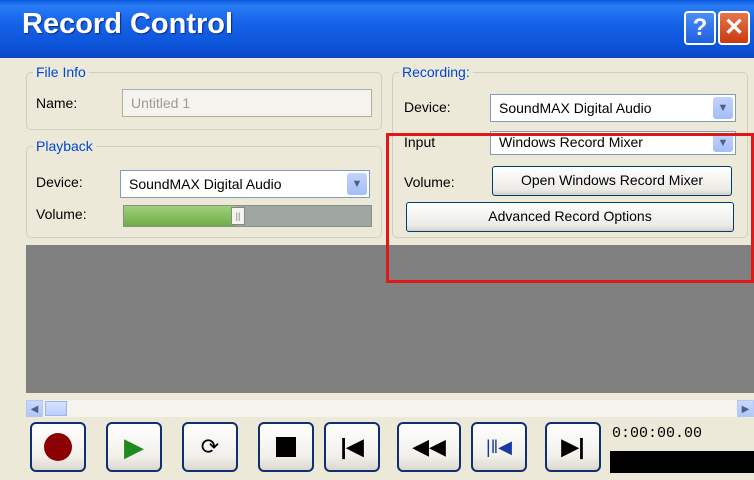 The width and height of the screenshot is (754, 480). What do you see at coordinates (205, 184) in the screenshot?
I see `playback-device-value: SoundMAX Digital Audio` at bounding box center [205, 184].